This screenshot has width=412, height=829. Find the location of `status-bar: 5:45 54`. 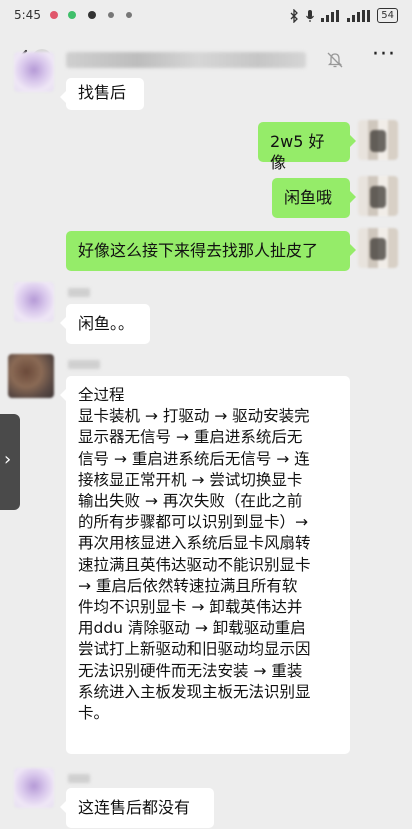

status-bar: 5:45 54 is located at coordinates (206, 17).